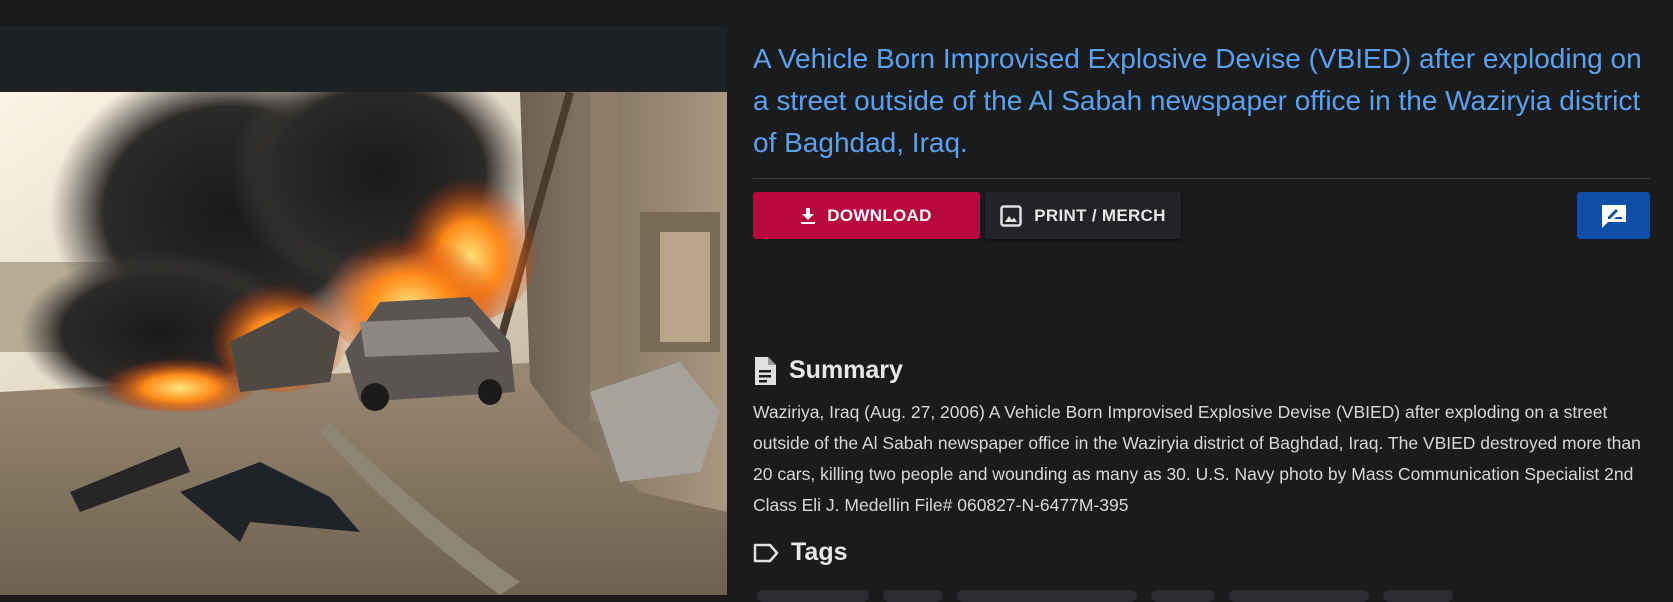  I want to click on feedback-button, so click(1613, 215).